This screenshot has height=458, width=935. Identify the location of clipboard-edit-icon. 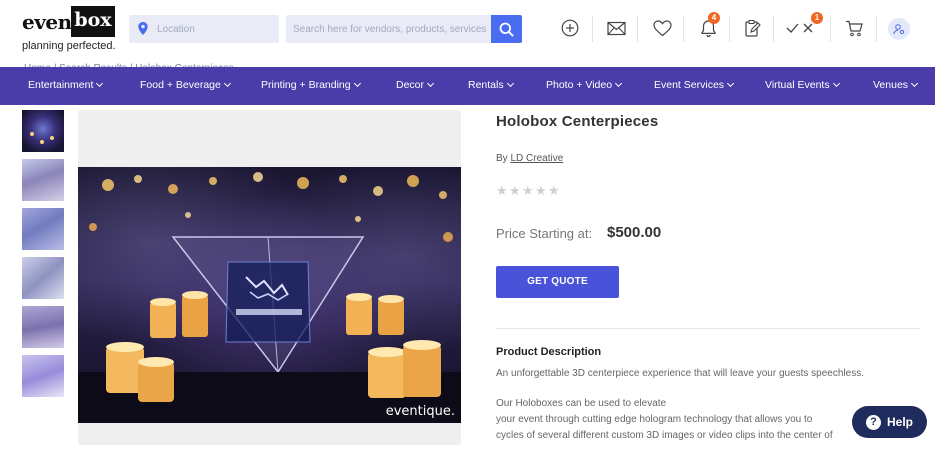
(752, 28).